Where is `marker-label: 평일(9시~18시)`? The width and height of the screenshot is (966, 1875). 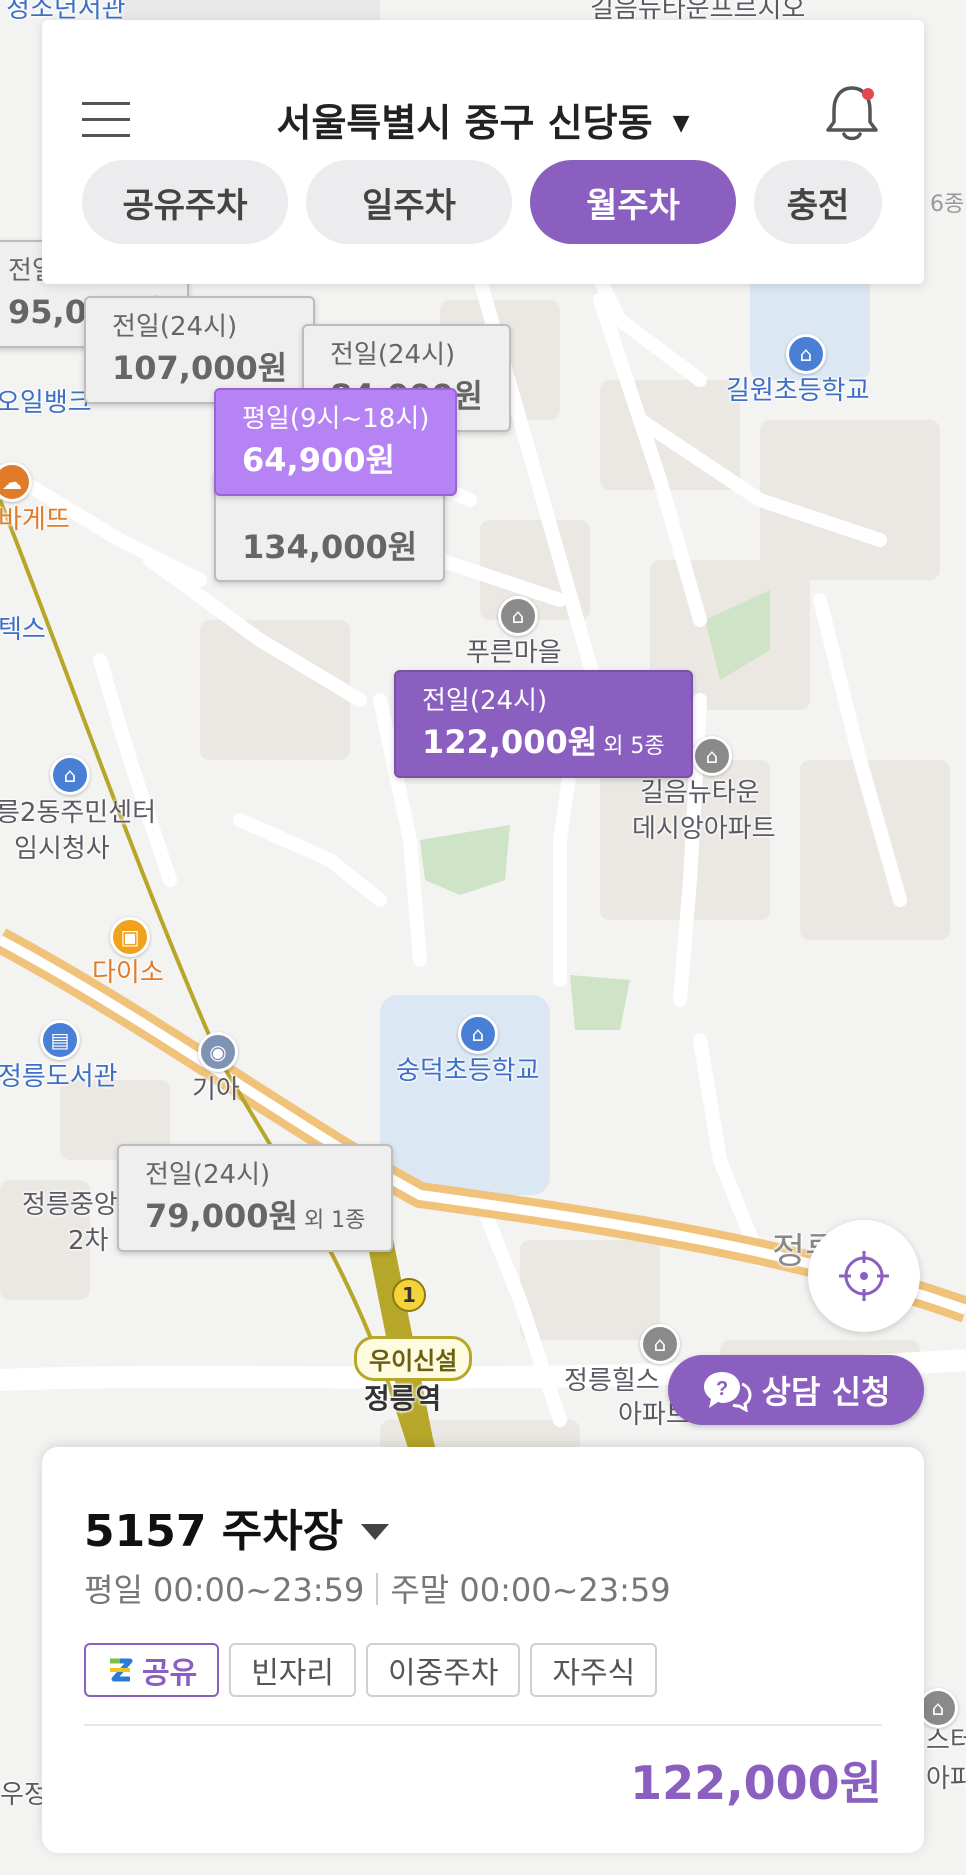 marker-label: 평일(9시~18시) is located at coordinates (336, 419).